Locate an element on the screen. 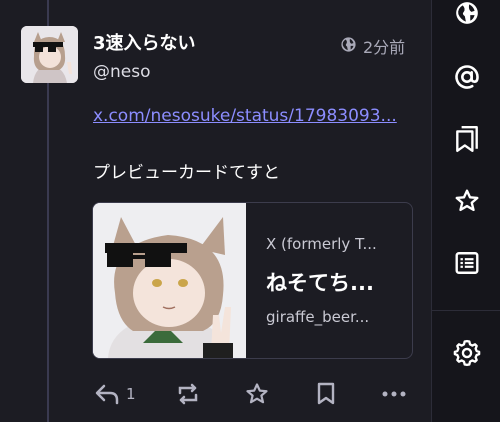 This screenshot has height=422, width=500. reply-icon is located at coordinates (107, 394).